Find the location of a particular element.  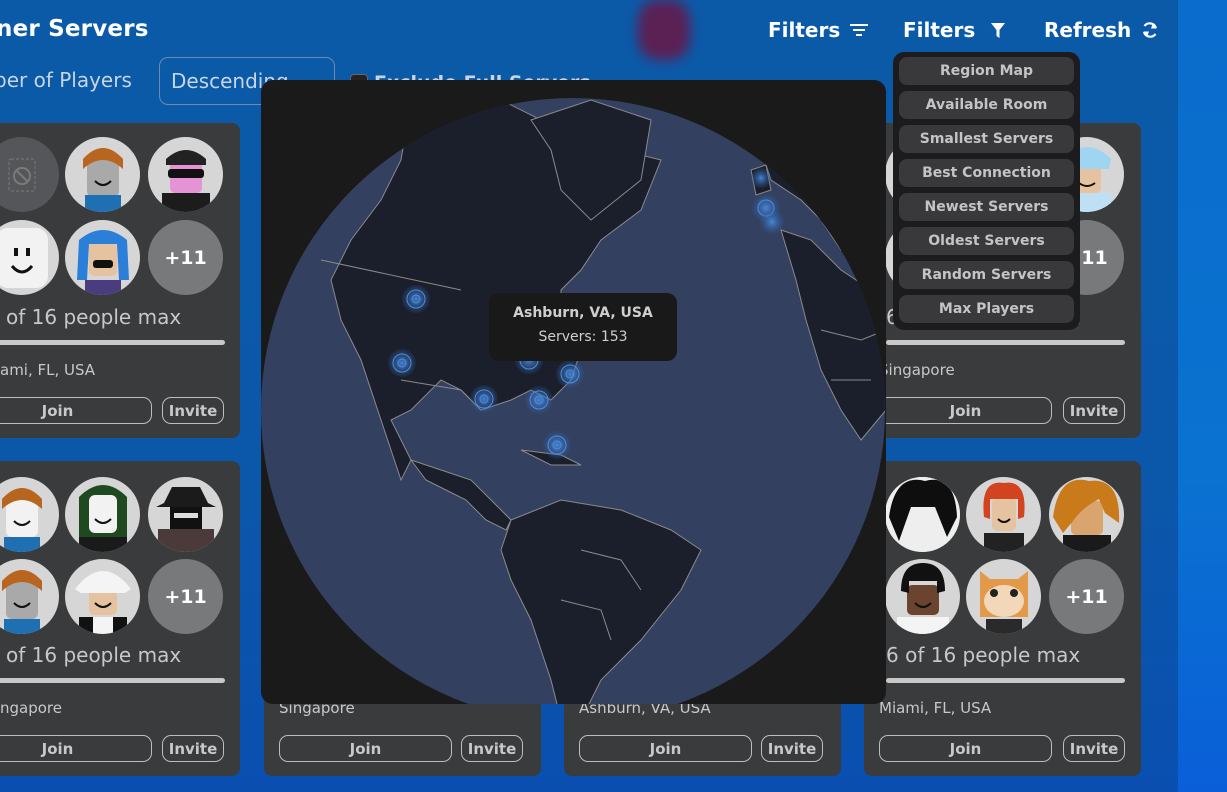

refresh-button: Refresh is located at coordinates (1101, 30).